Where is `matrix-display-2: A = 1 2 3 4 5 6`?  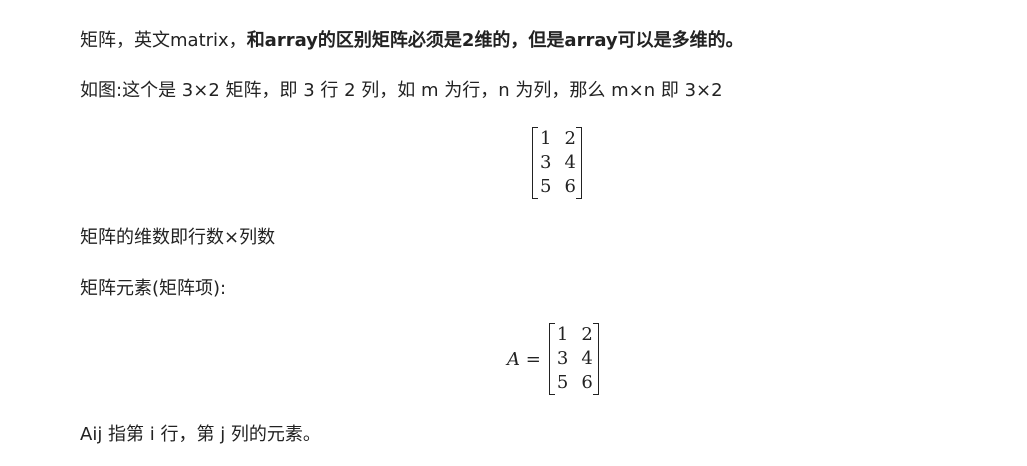 matrix-display-2: A = 1 2 3 4 5 6 is located at coordinates (553, 359).